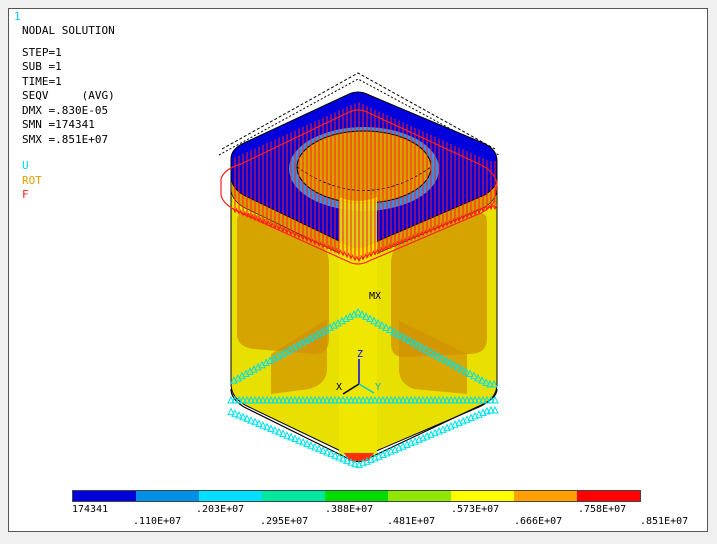 The width and height of the screenshot is (717, 544). Describe the element at coordinates (664, 521) in the screenshot. I see `cb-label-9: .851E+07` at that location.